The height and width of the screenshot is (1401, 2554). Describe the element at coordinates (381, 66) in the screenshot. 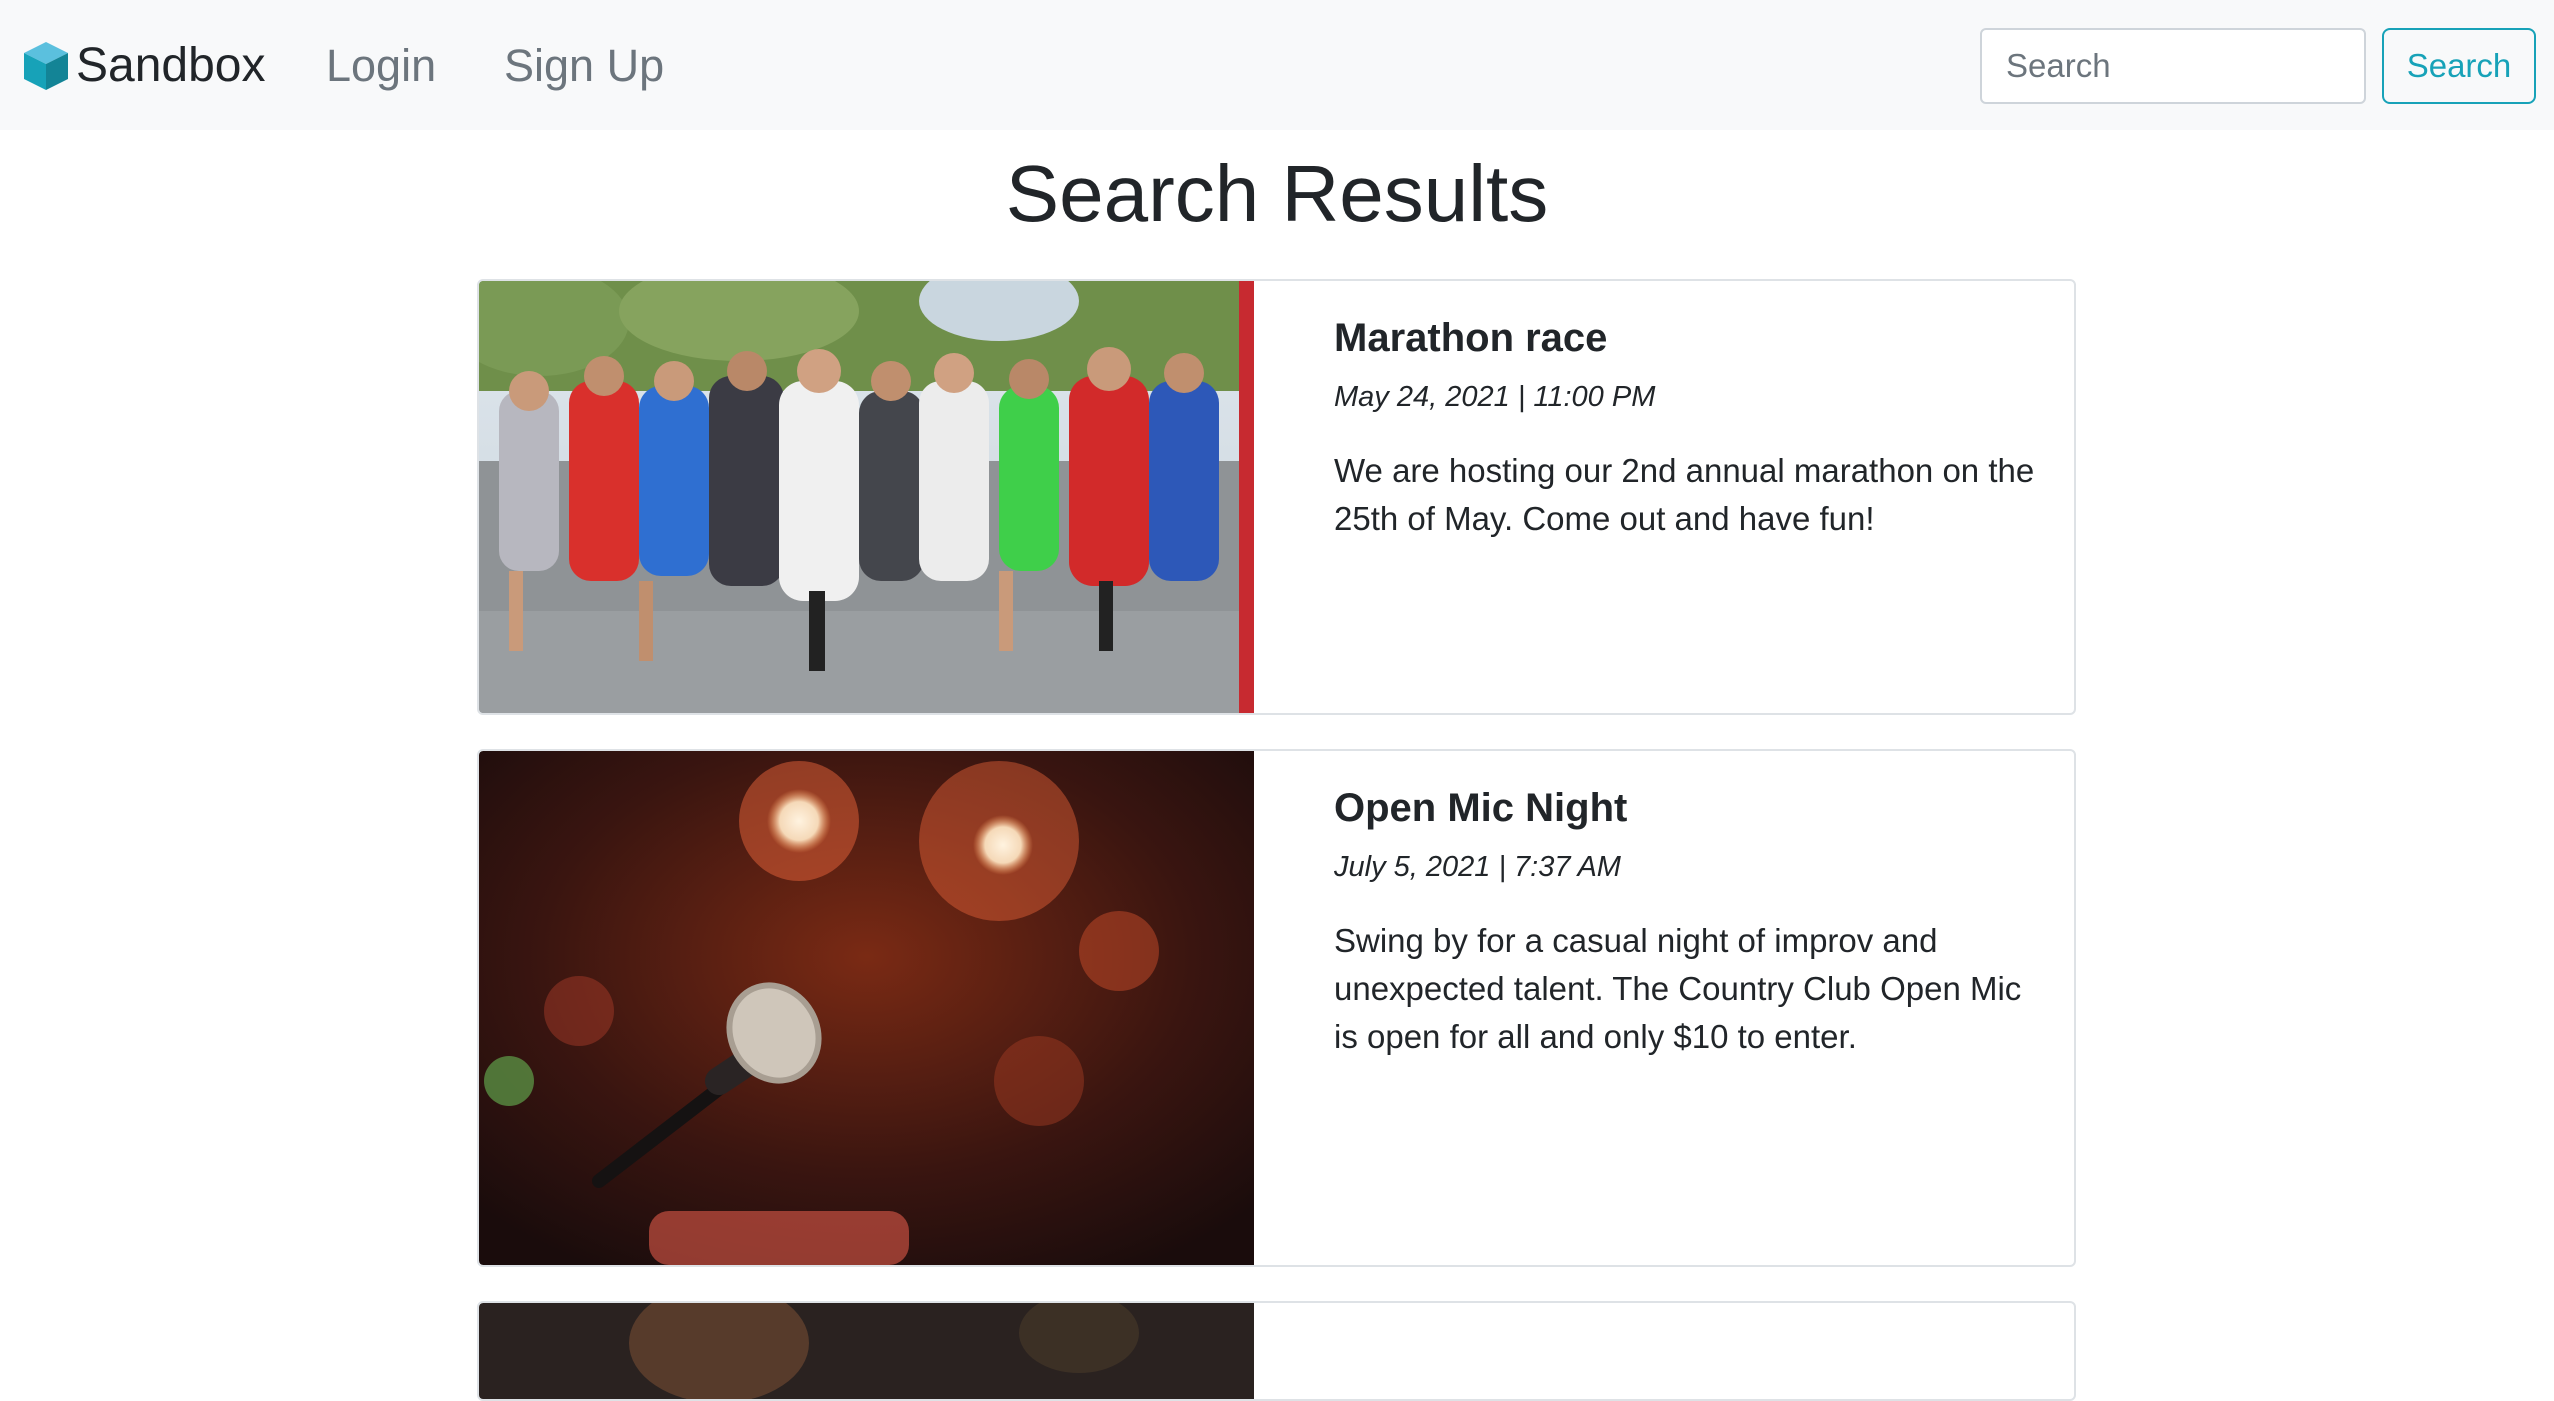

I see `nav-login-link: Login` at that location.